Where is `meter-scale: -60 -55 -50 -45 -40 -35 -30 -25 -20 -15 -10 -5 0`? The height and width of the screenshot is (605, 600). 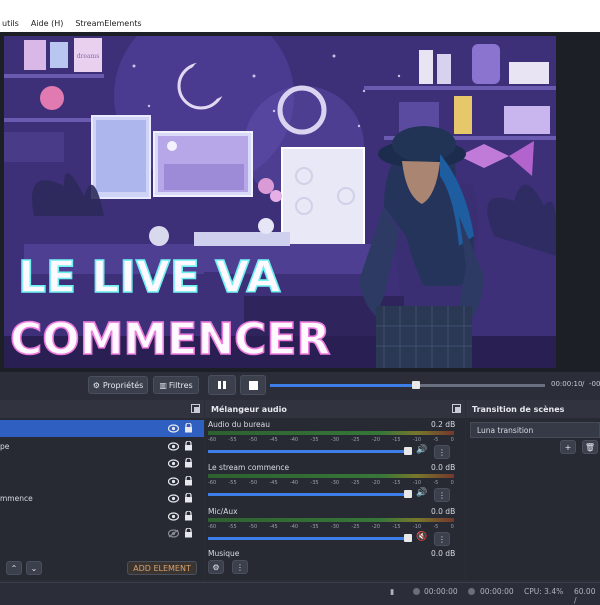
meter-scale: -60 -55 -50 -45 -40 -35 -30 -25 -20 -15 -10 -5 0 is located at coordinates (331, 528).